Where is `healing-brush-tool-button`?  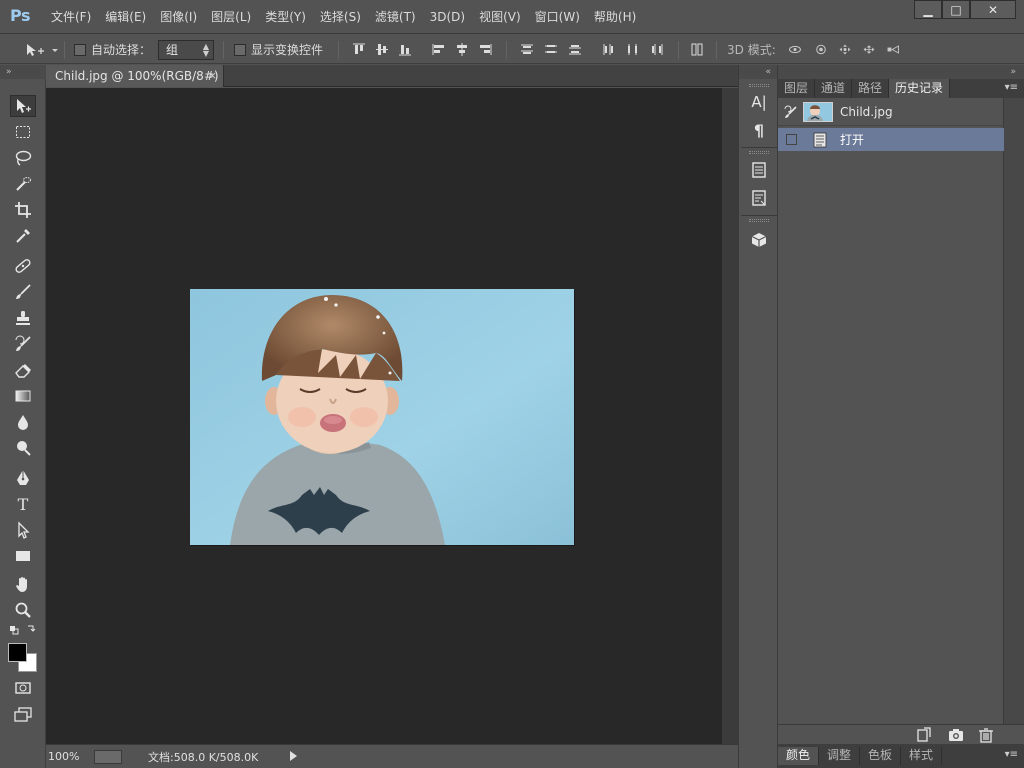 healing-brush-tool-button is located at coordinates (23, 266).